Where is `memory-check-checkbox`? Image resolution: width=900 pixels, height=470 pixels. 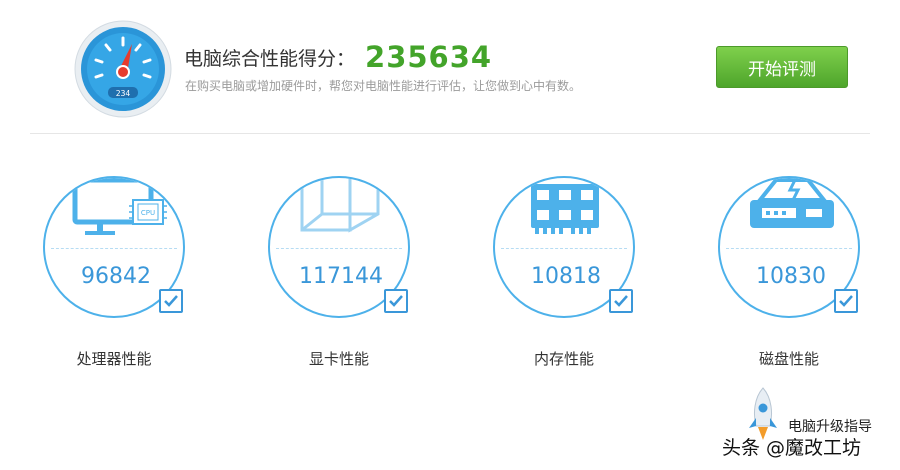 memory-check-checkbox is located at coordinates (621, 301).